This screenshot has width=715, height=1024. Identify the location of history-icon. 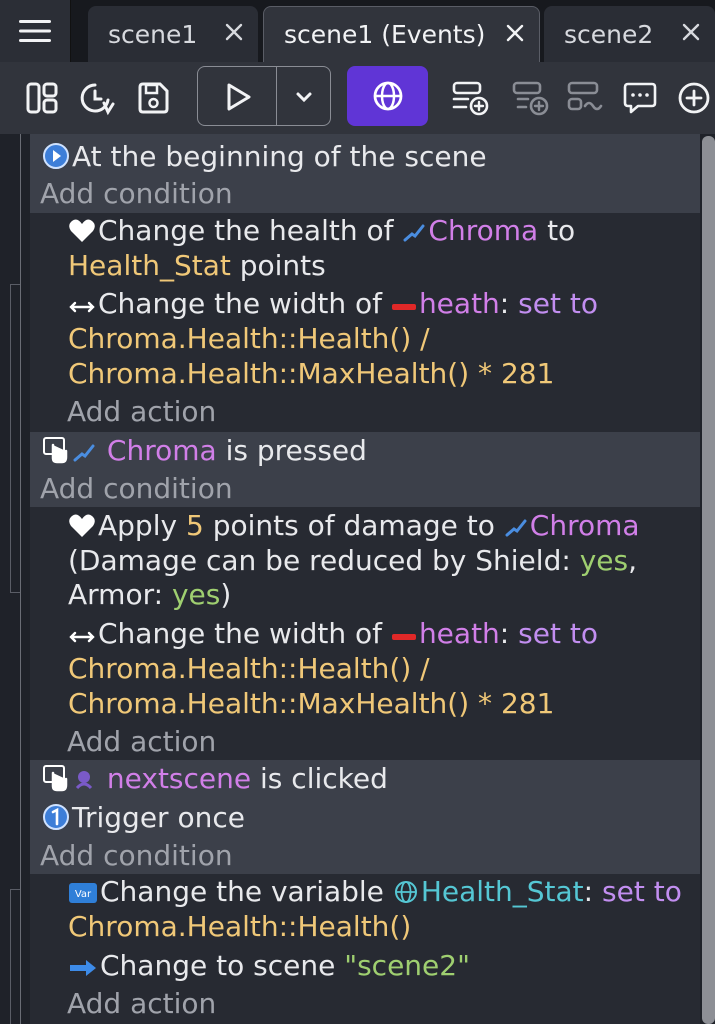
(97, 99).